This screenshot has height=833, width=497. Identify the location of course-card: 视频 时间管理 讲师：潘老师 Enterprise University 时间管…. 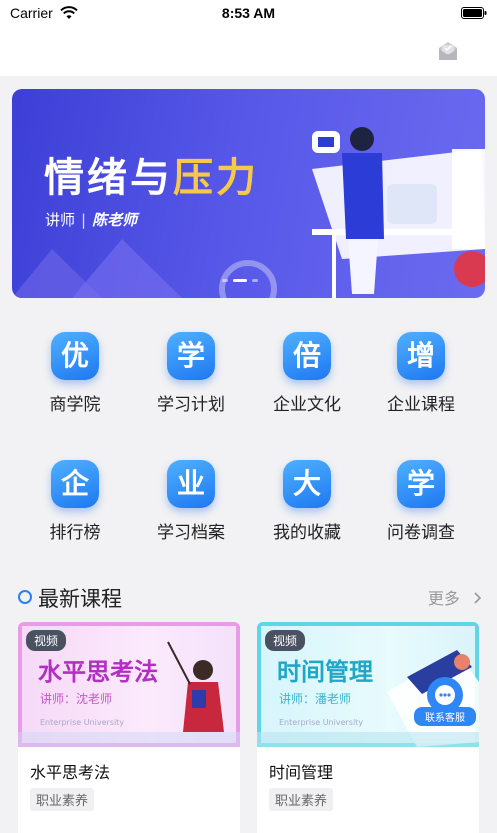
(368, 727).